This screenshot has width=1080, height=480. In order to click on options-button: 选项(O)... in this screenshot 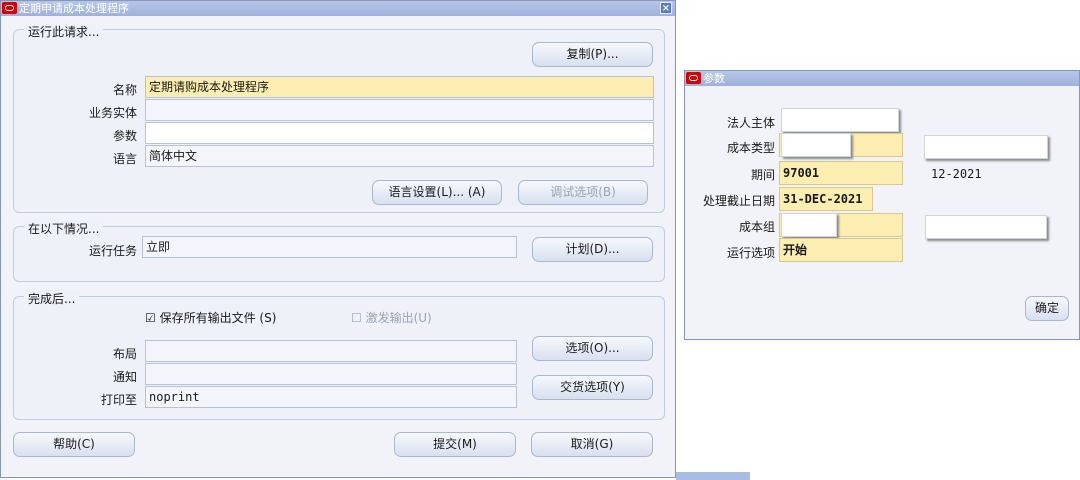, I will do `click(592, 348)`.